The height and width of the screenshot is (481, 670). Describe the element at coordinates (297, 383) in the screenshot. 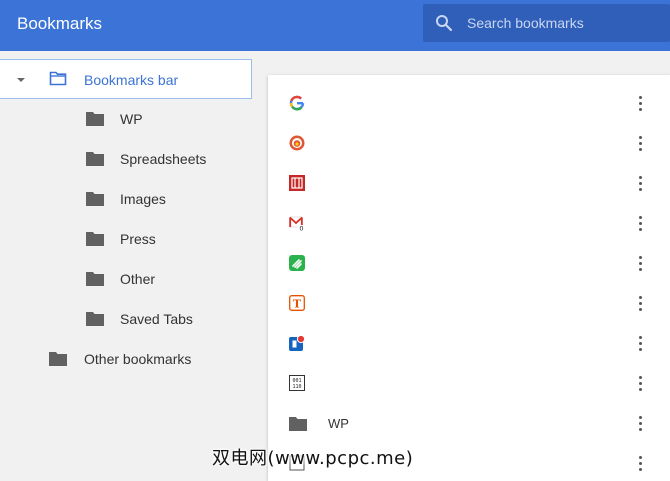

I see `binary-favicon-icon: 001 110` at that location.